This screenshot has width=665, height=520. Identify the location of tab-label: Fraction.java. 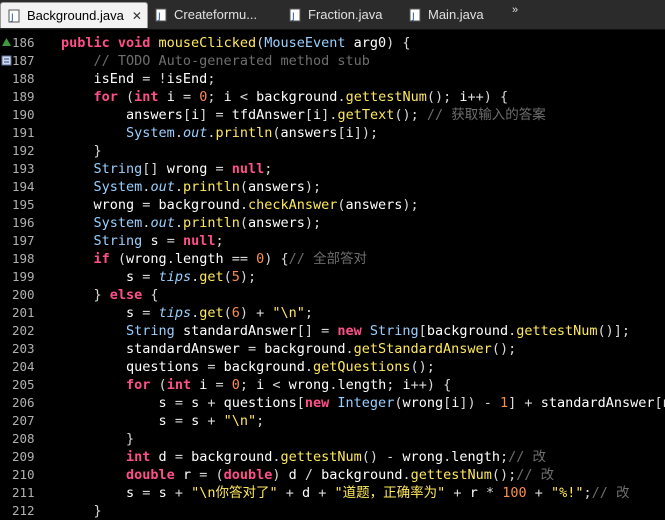
(345, 14).